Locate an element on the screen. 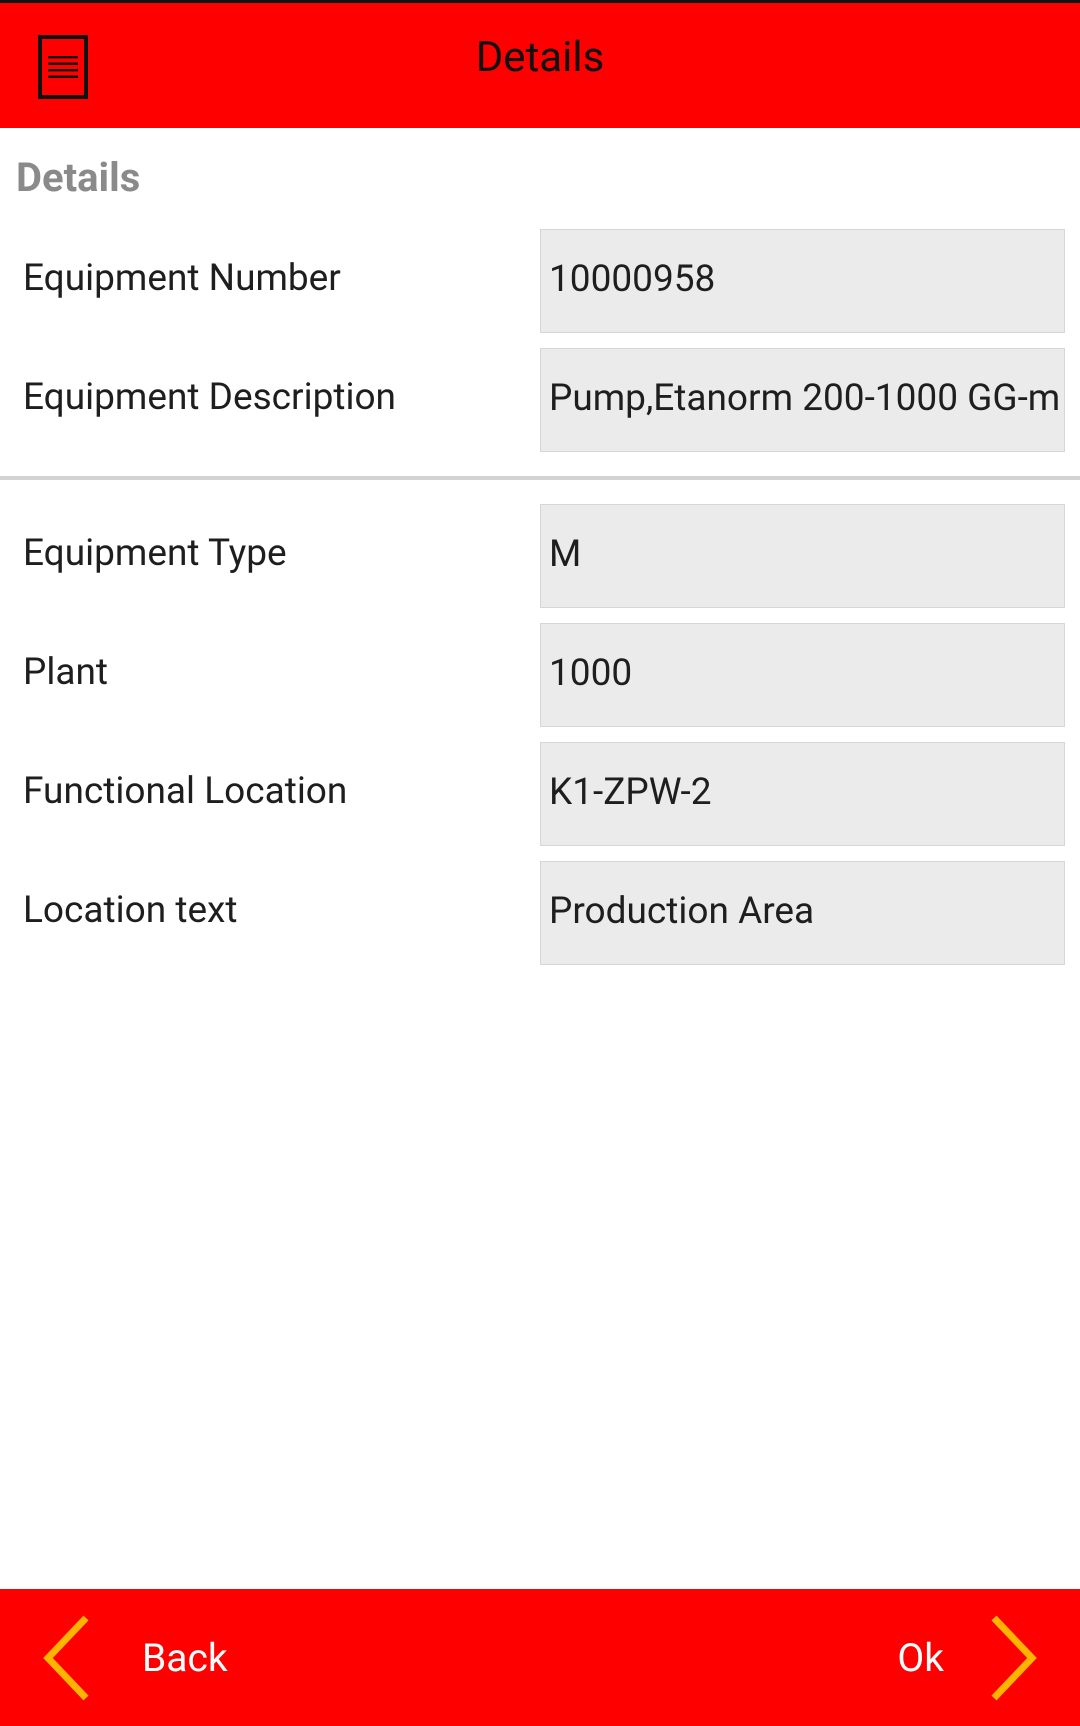 The image size is (1080, 1726). ok-button: Ok is located at coordinates (968, 1657).